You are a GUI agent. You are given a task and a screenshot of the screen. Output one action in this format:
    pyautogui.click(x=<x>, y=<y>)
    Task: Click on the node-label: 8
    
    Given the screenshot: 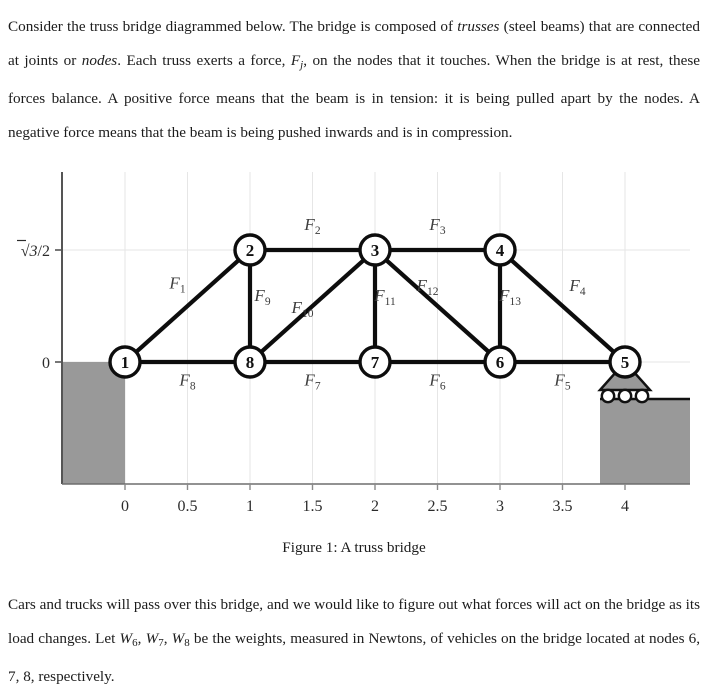 What is the action you would take?
    pyautogui.click(x=250, y=362)
    